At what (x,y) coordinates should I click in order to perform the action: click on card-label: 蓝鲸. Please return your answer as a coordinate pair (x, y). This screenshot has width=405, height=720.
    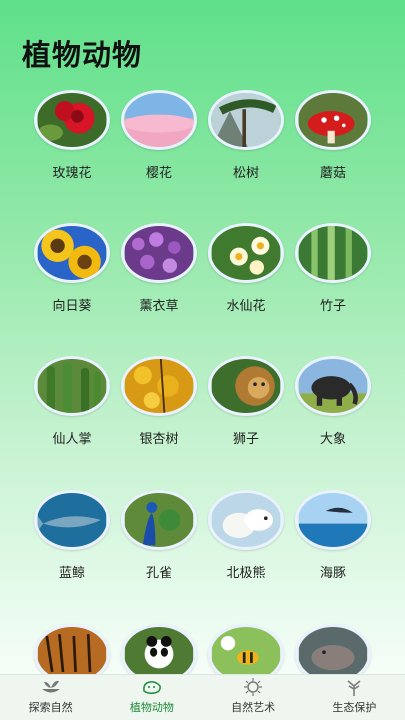
    Looking at the image, I should click on (71, 573).